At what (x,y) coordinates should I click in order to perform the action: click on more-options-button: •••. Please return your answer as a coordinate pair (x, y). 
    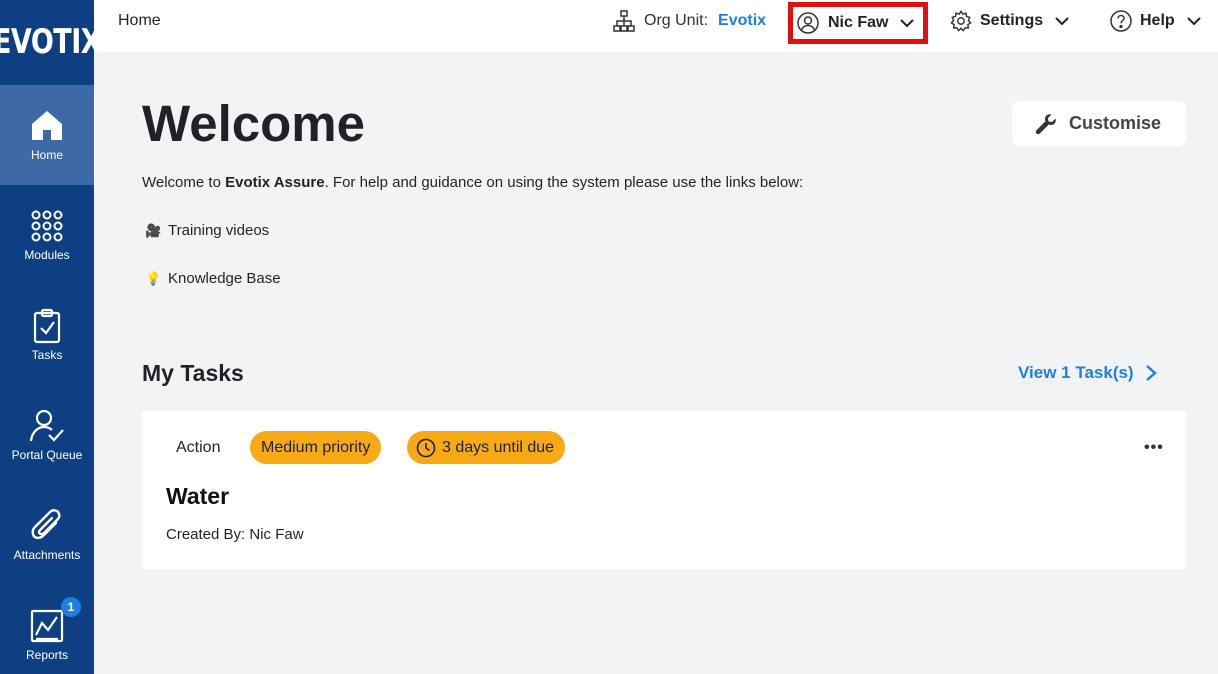
    Looking at the image, I should click on (1154, 448).